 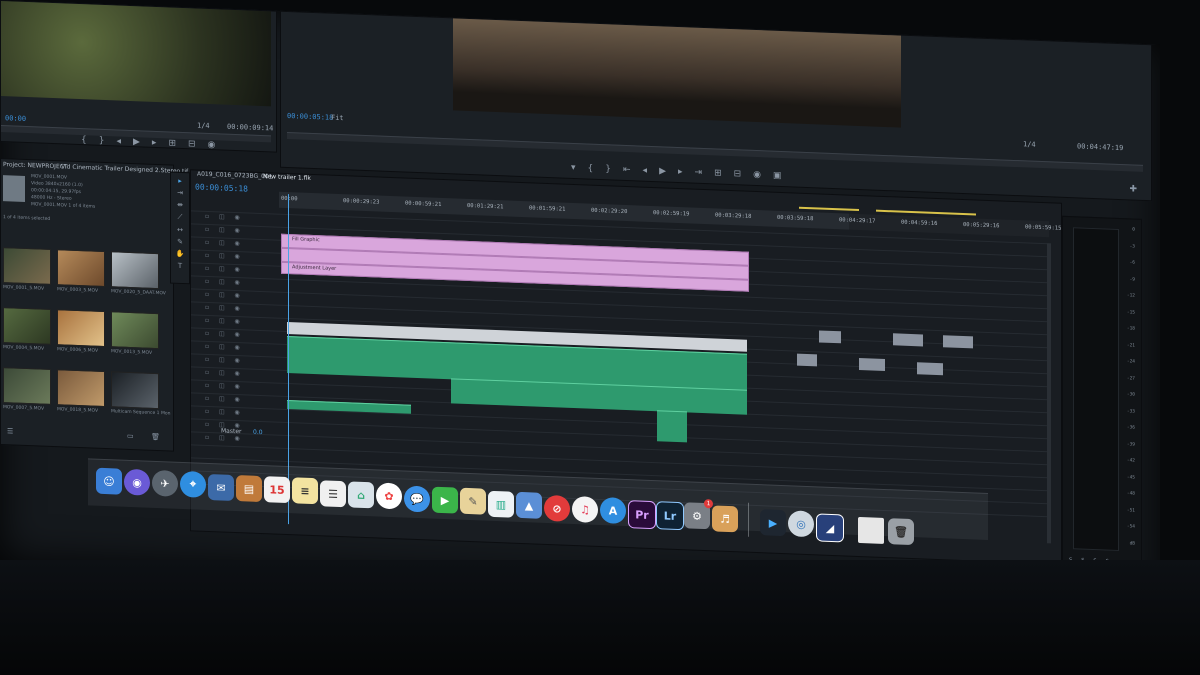 What do you see at coordinates (473, 501) in the screenshot?
I see `pages-icon: ✎` at bounding box center [473, 501].